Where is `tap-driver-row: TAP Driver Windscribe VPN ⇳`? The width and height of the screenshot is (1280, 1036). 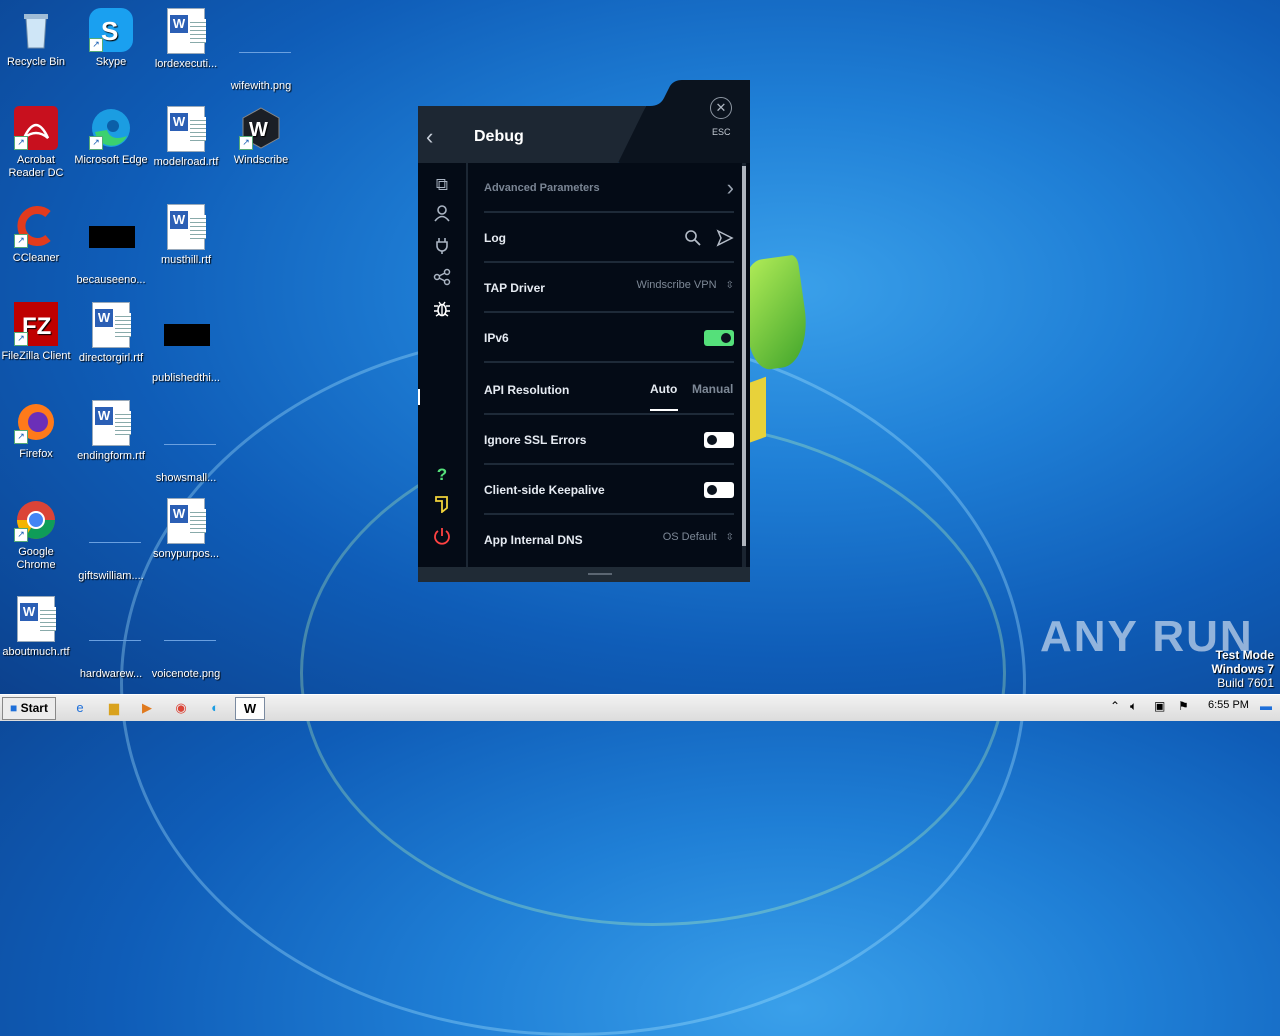
tap-driver-row: TAP Driver Windscribe VPN ⇳ is located at coordinates (613, 288).